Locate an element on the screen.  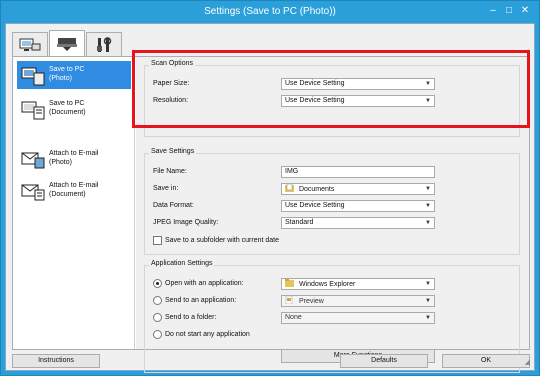
list-item-save-to-pc-photo: Save to PC (Photo) is located at coordinates (74, 75).